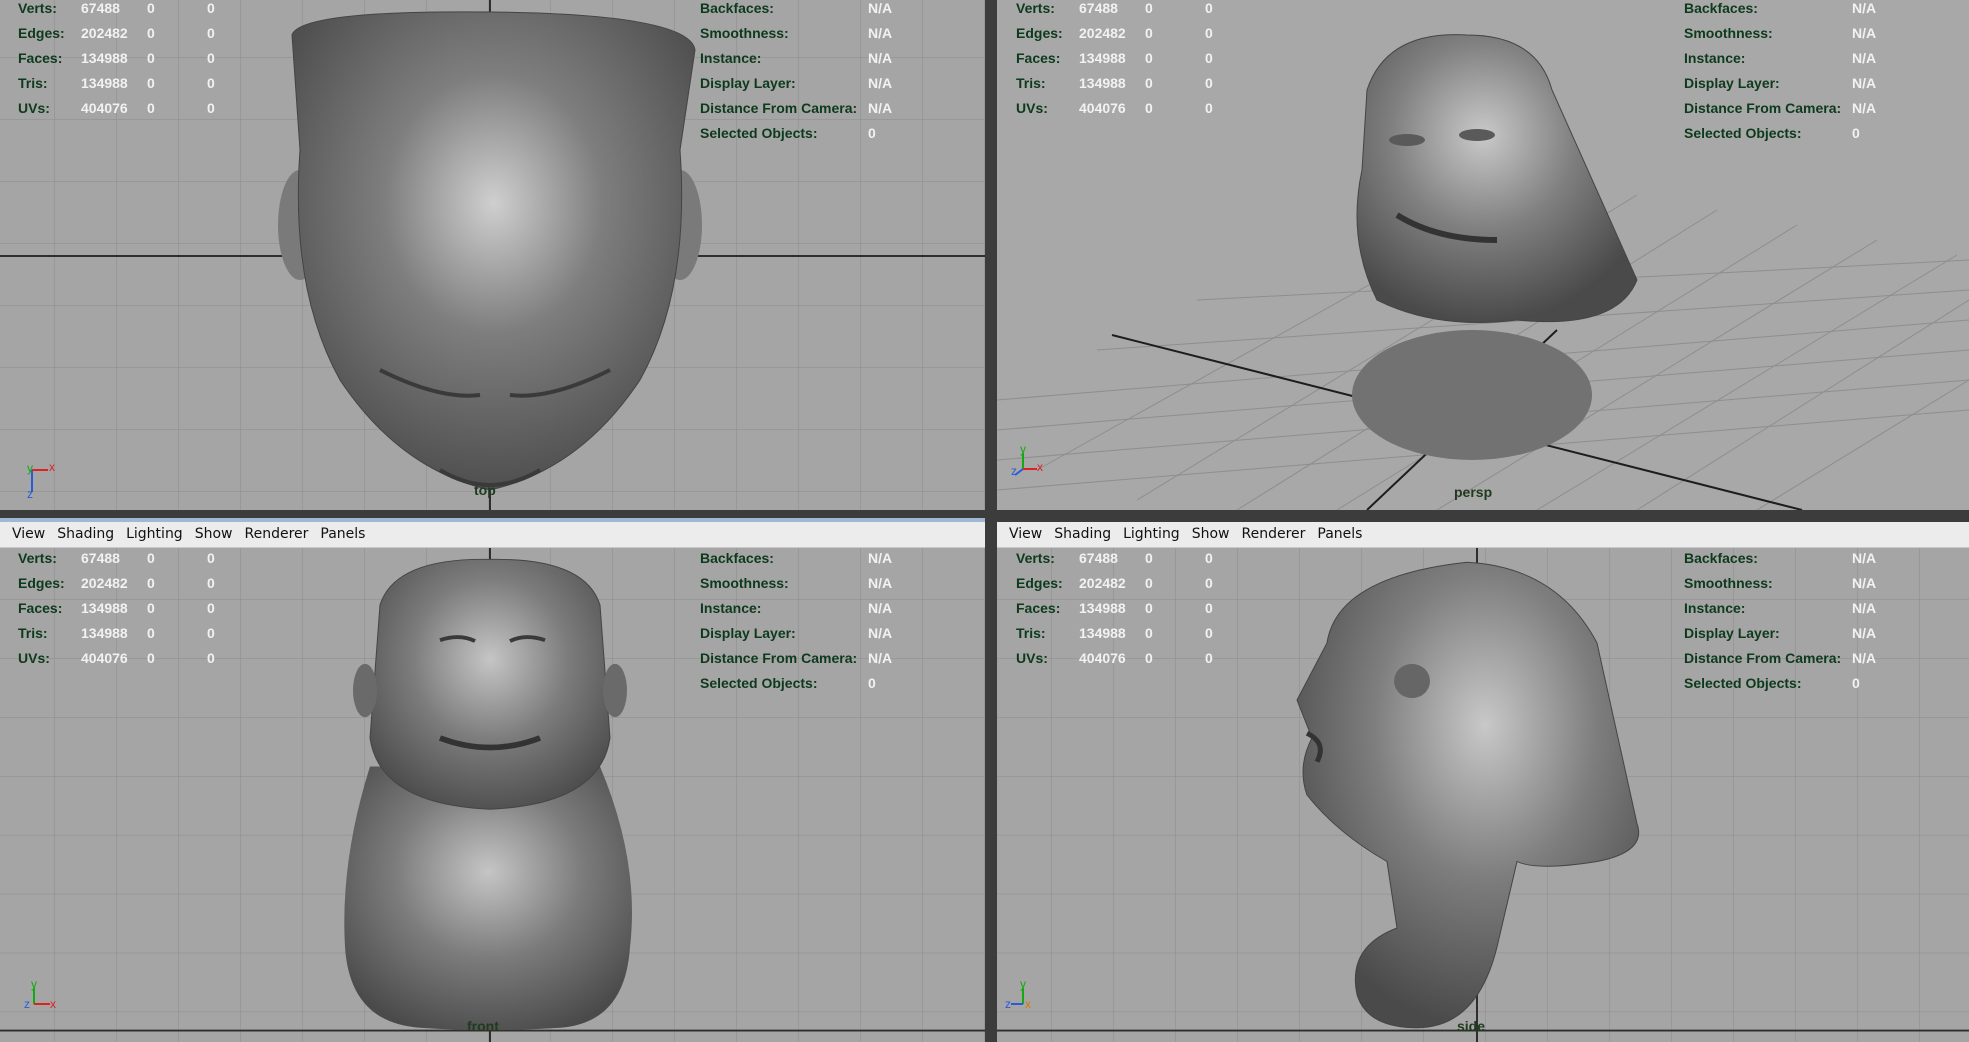 The height and width of the screenshot is (1042, 1969). What do you see at coordinates (1471, 1026) in the screenshot?
I see `camera-label-side: side` at bounding box center [1471, 1026].